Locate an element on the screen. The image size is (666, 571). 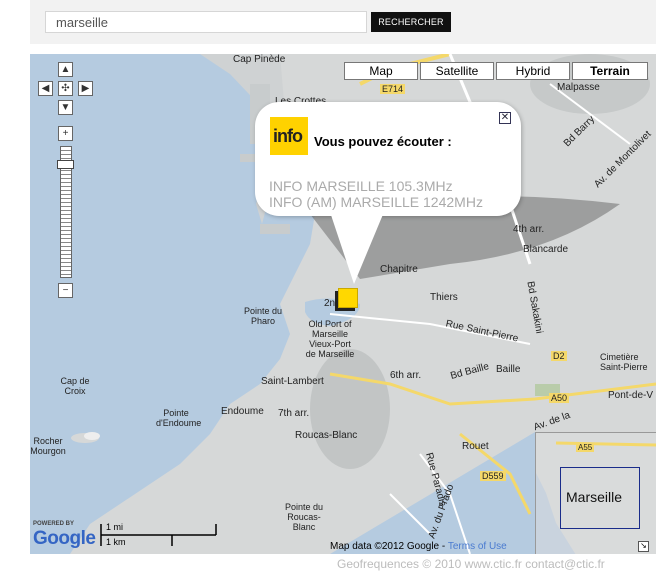
overview-city-label: Marseille is located at coordinates (594, 497).